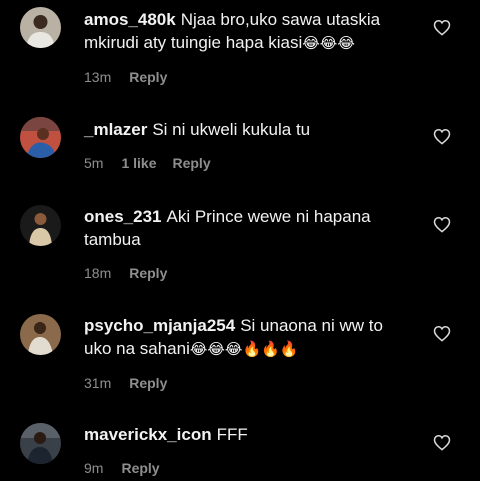 The width and height of the screenshot is (480, 481). I want to click on comment-text: _mlazer Si ni ukweli kukula tu, so click(249, 129).